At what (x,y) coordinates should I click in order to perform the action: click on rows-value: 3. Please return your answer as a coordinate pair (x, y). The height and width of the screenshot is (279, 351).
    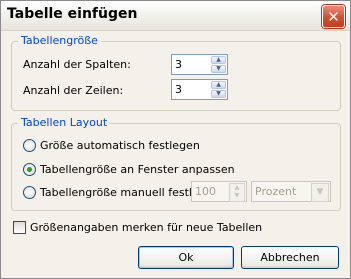
    Looking at the image, I should click on (178, 89).